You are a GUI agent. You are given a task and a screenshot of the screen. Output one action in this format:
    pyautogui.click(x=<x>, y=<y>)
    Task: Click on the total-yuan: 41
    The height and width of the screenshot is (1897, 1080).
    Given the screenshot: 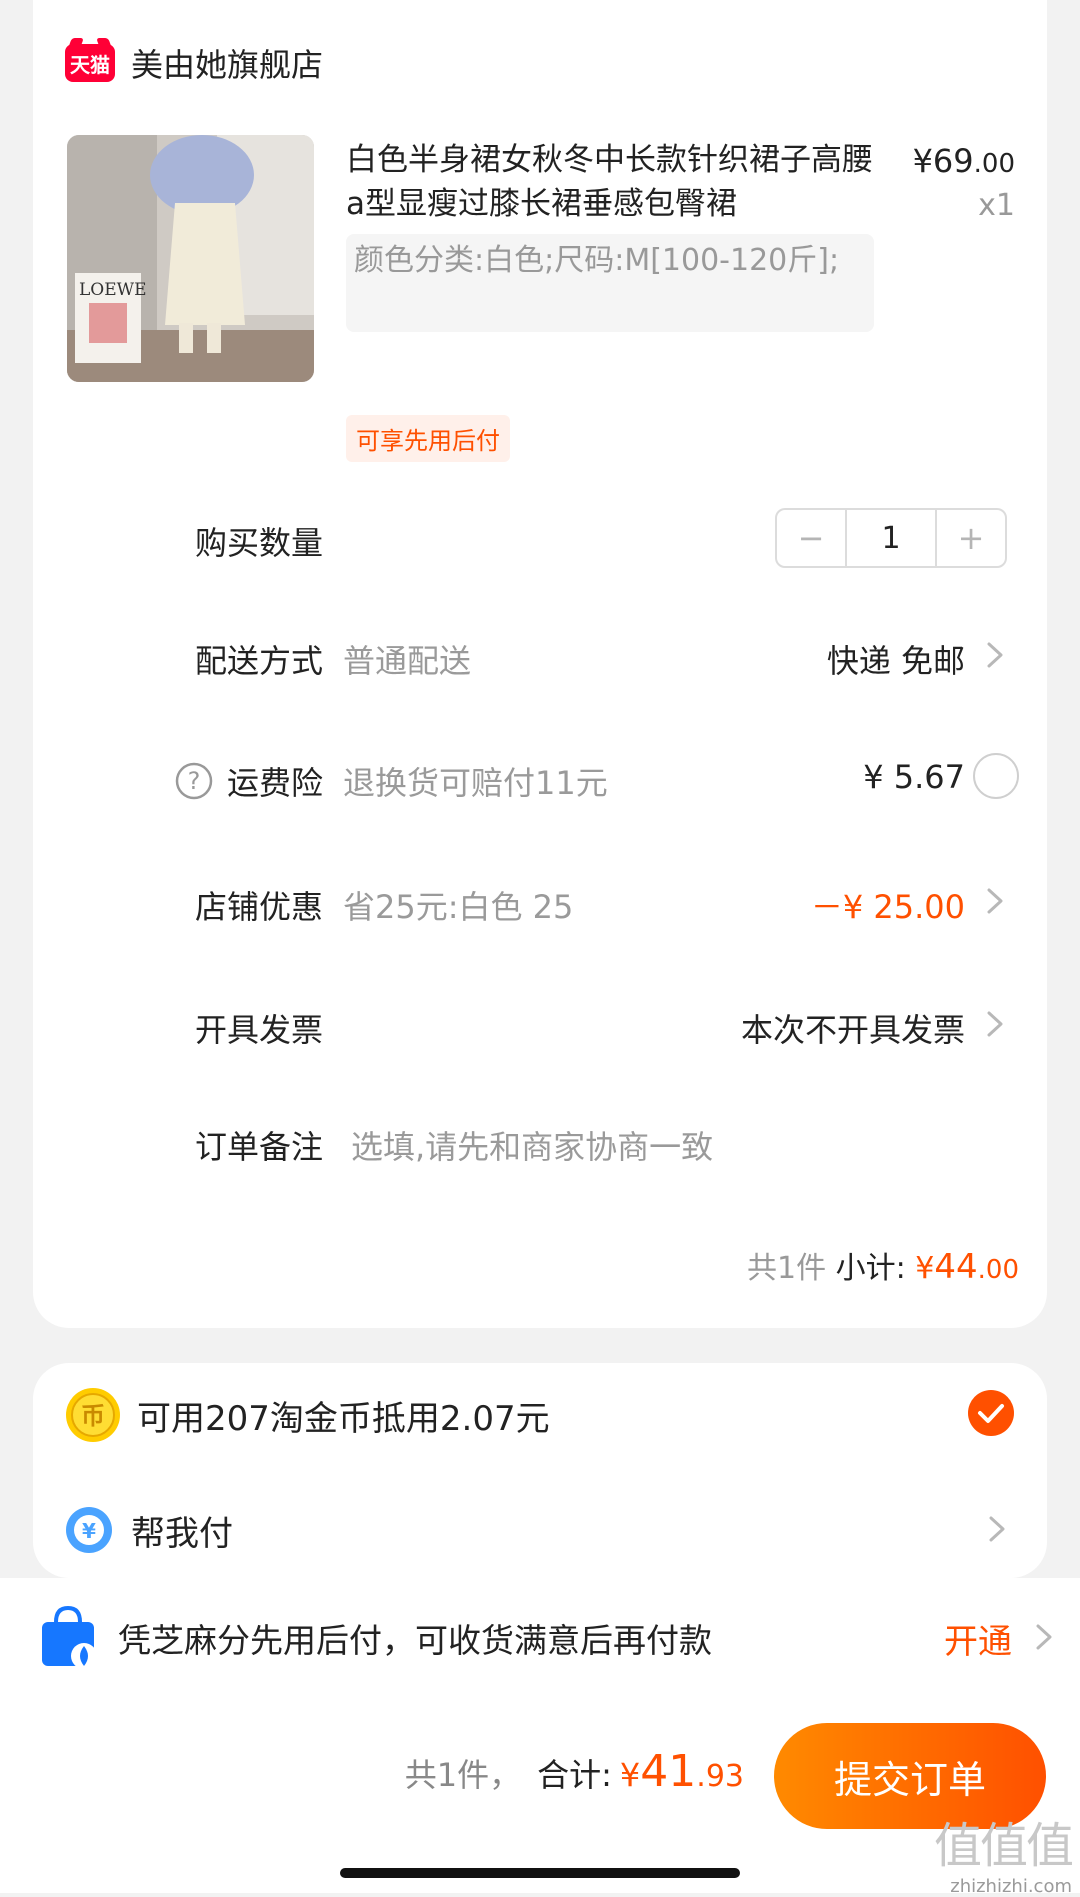 What is the action you would take?
    pyautogui.click(x=668, y=1771)
    